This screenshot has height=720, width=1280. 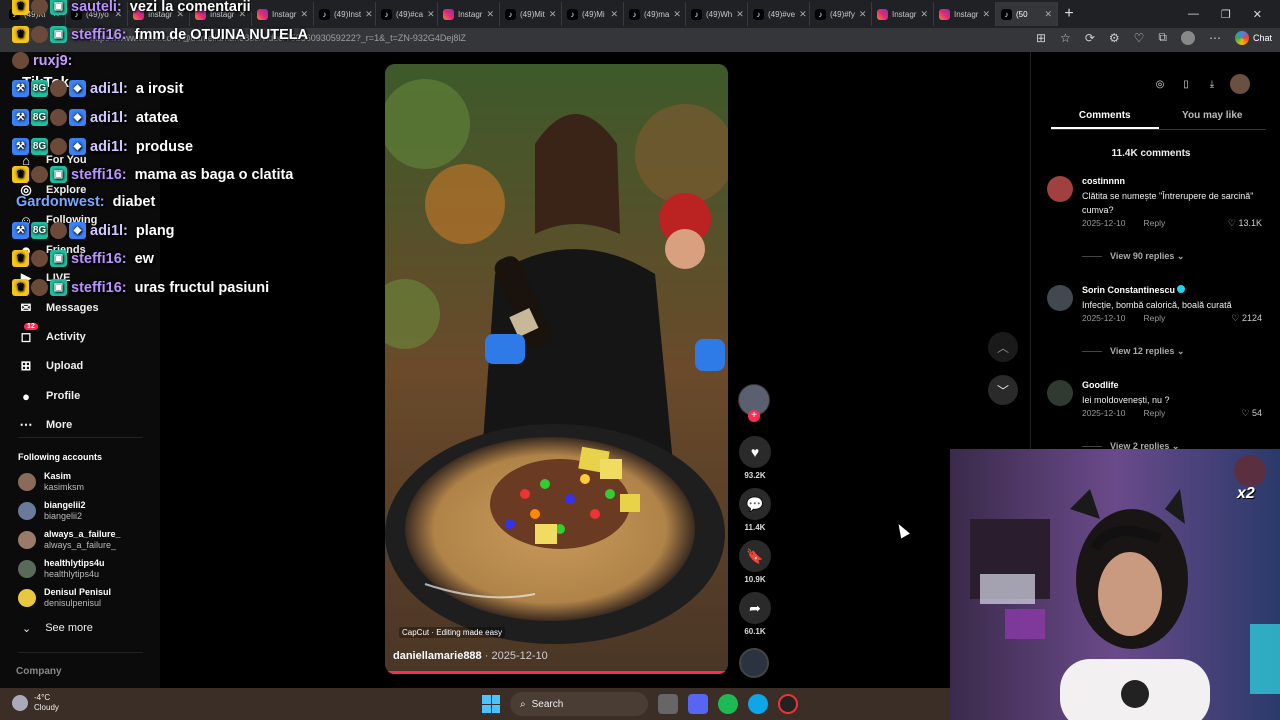 What do you see at coordinates (1027, 14) in the screenshot?
I see `browser-tab: ♪ (50 ✕` at bounding box center [1027, 14].